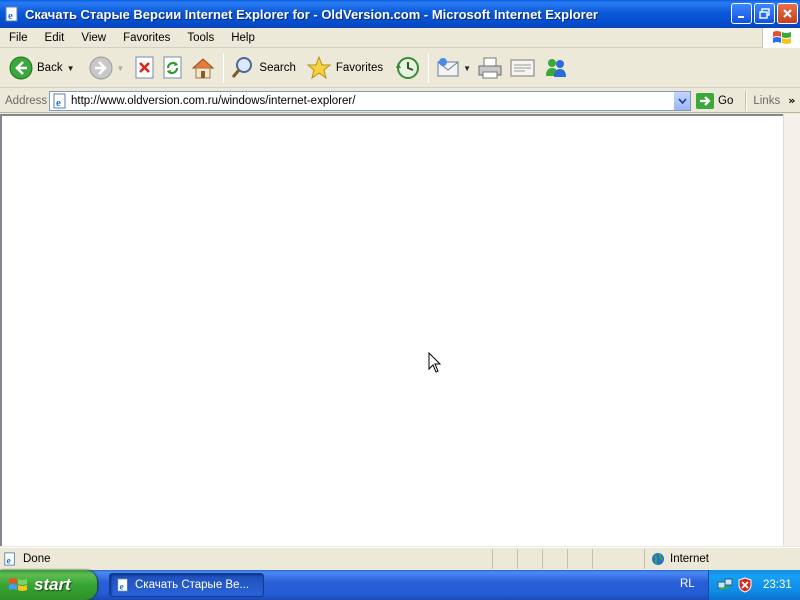 This screenshot has height=600, width=800. Describe the element at coordinates (246, 559) in the screenshot. I see `status-message: e Done` at that location.